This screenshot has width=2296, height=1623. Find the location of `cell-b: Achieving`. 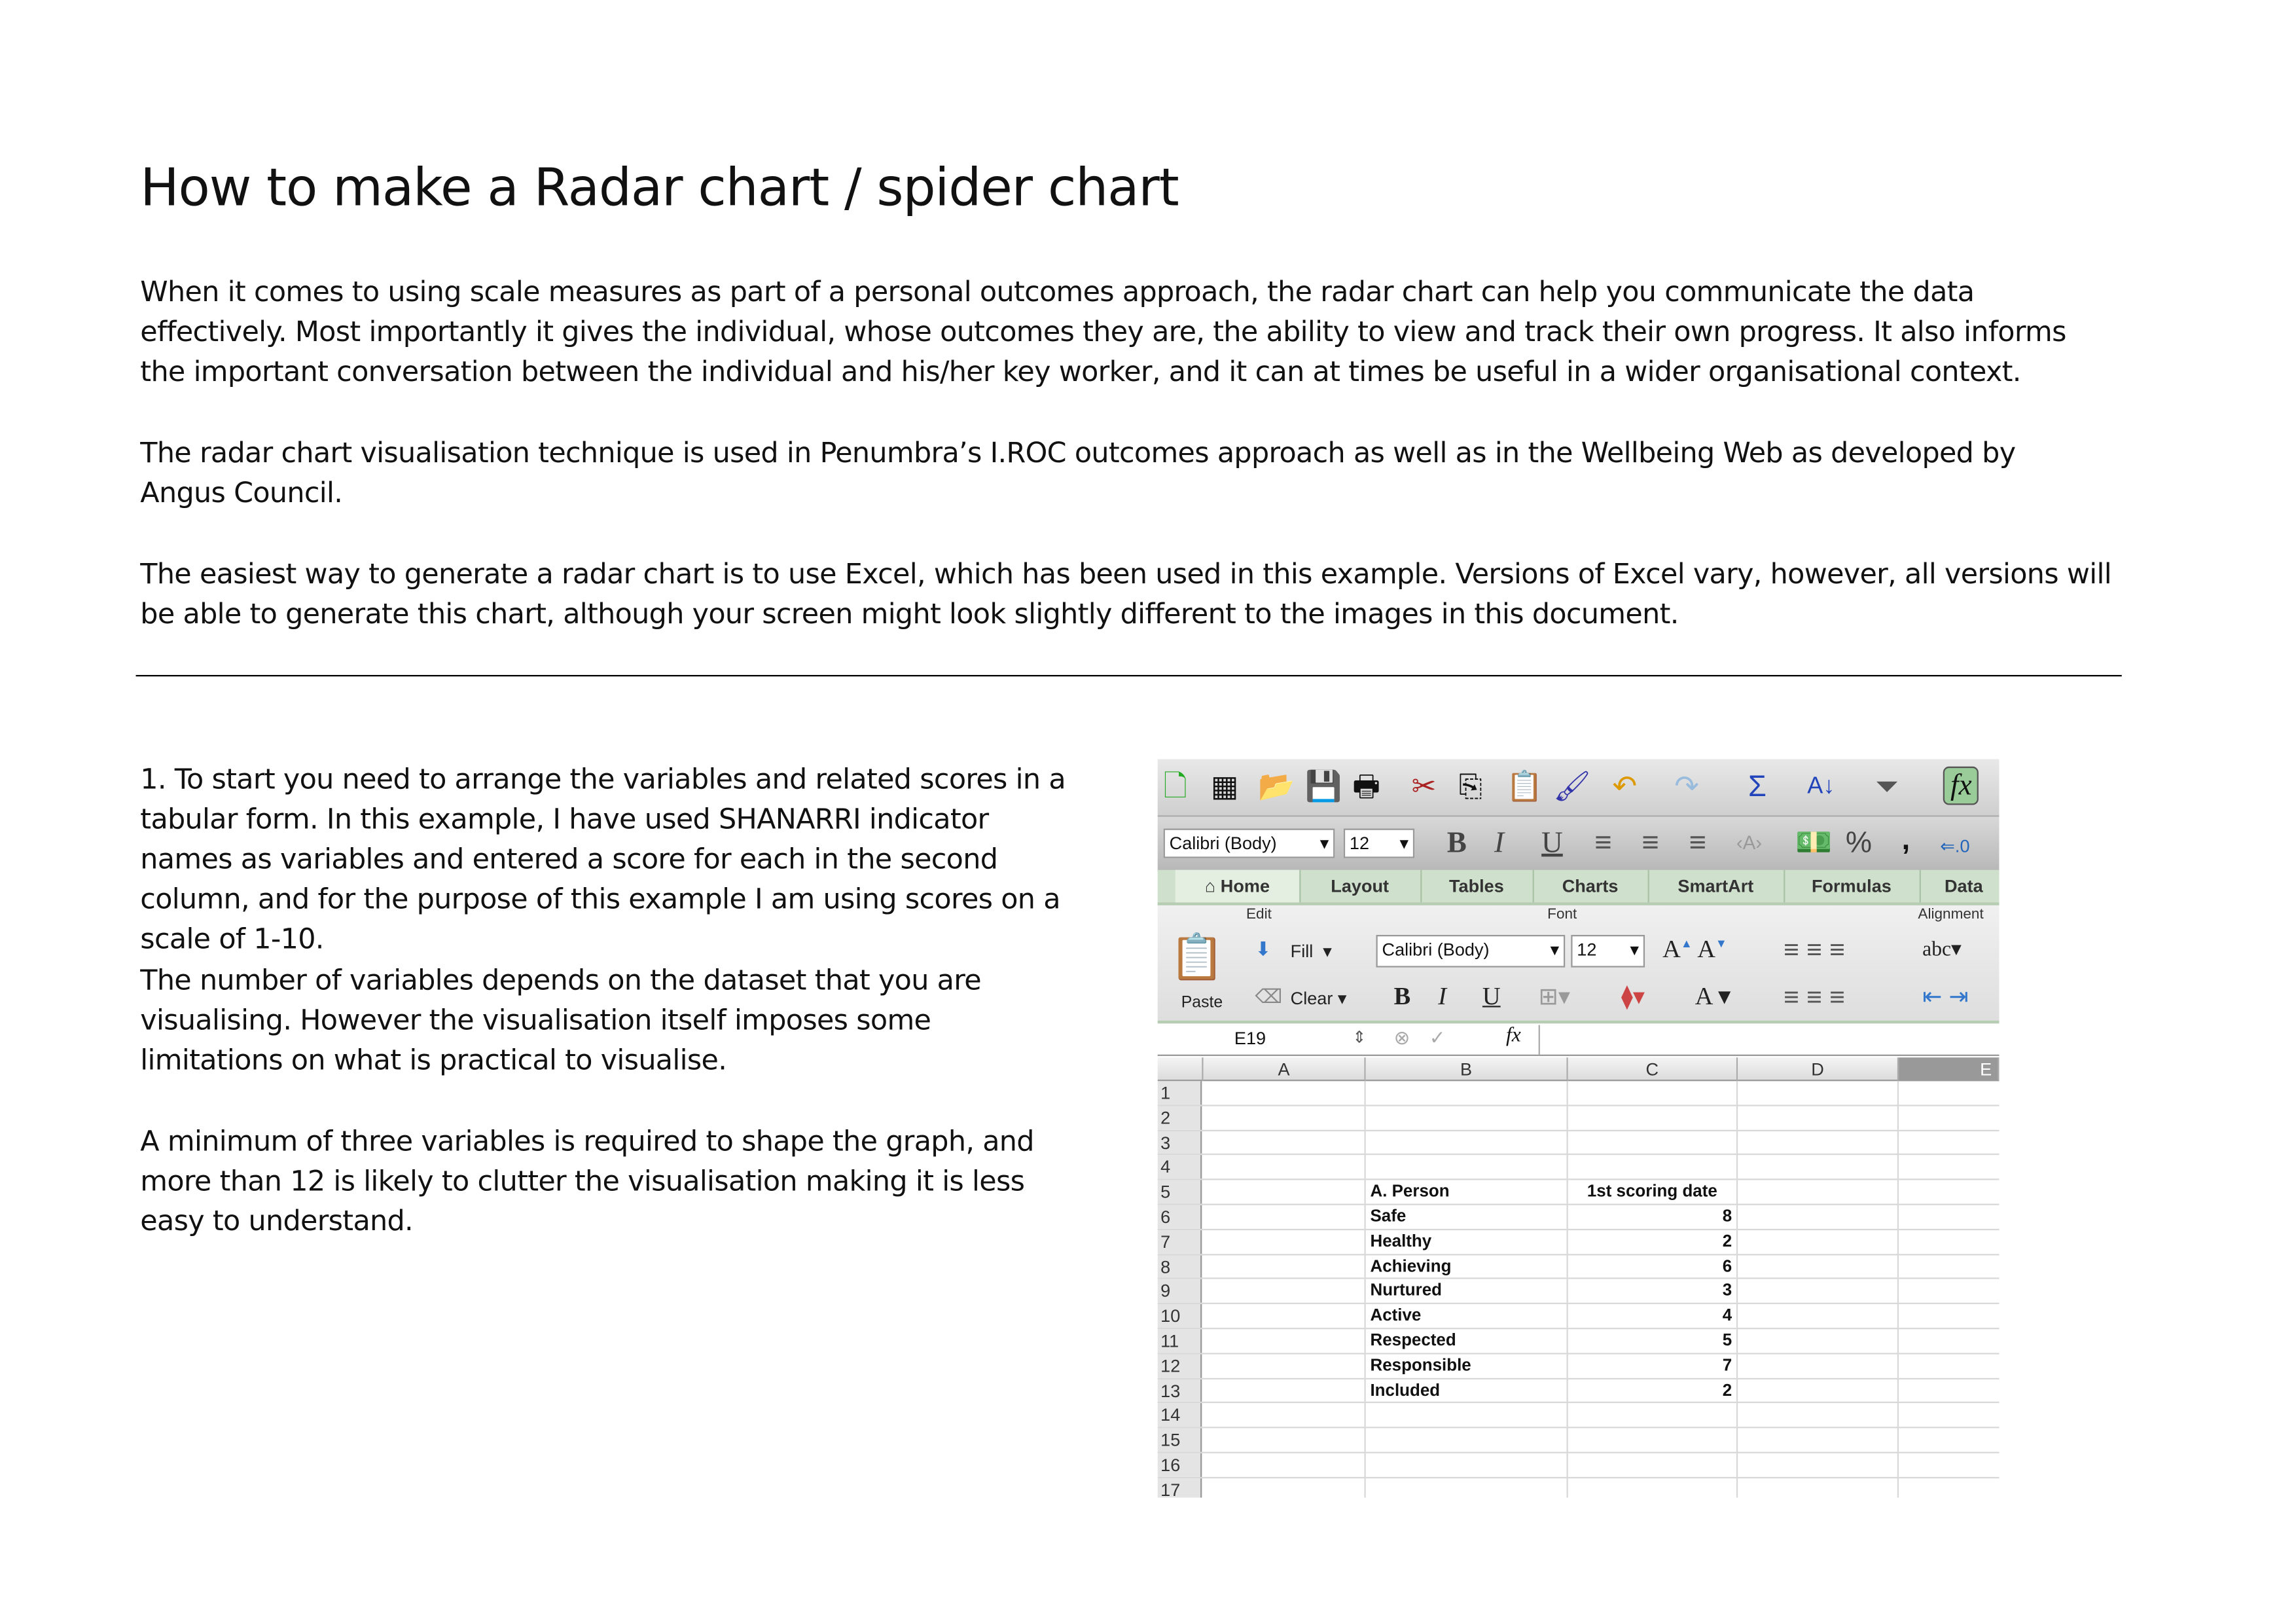

cell-b: Achieving is located at coordinates (1467, 1266).